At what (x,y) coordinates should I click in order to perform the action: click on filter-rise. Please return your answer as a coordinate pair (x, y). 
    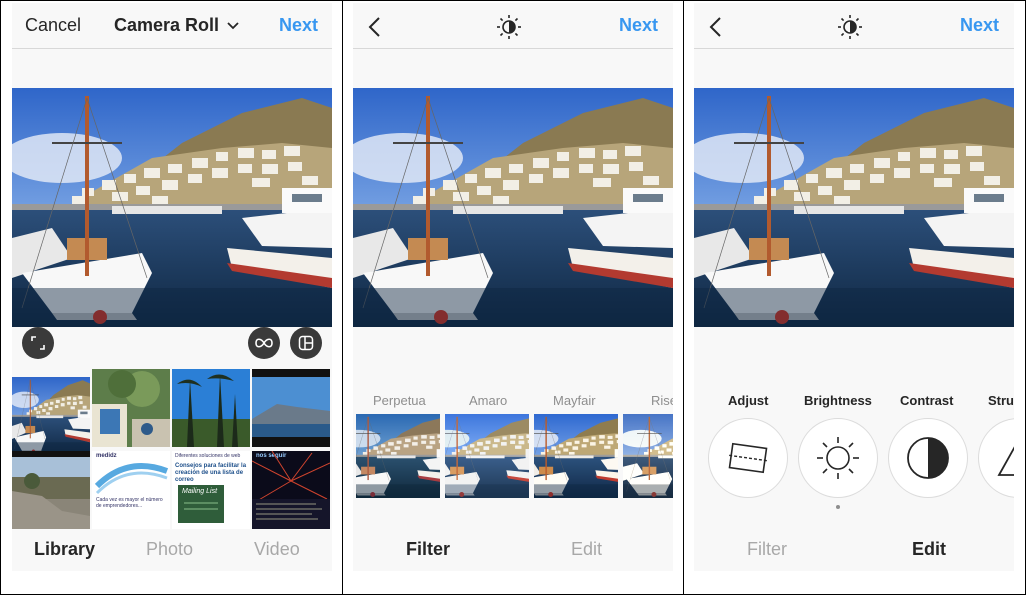
    Looking at the image, I should click on (648, 456).